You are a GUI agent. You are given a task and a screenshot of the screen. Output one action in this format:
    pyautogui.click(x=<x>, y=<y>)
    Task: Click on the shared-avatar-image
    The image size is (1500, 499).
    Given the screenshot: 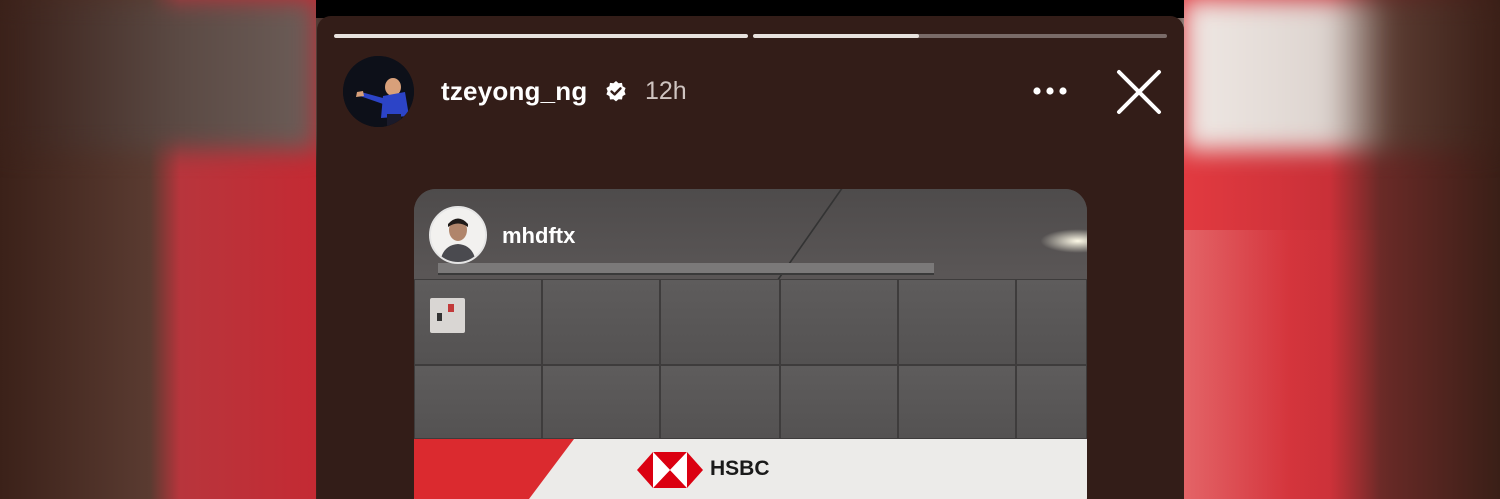 What is the action you would take?
    pyautogui.click(x=458, y=235)
    